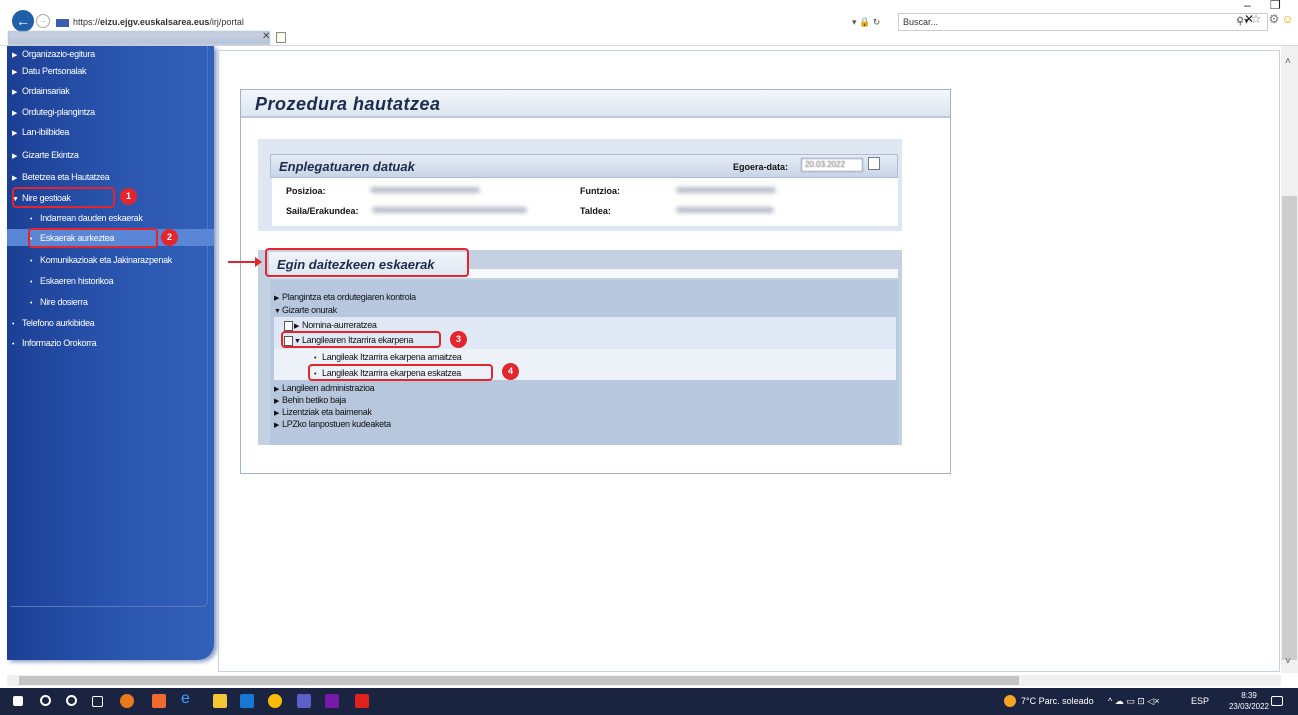 This screenshot has height=715, width=1298. I want to click on taldea-value, so click(725, 210).